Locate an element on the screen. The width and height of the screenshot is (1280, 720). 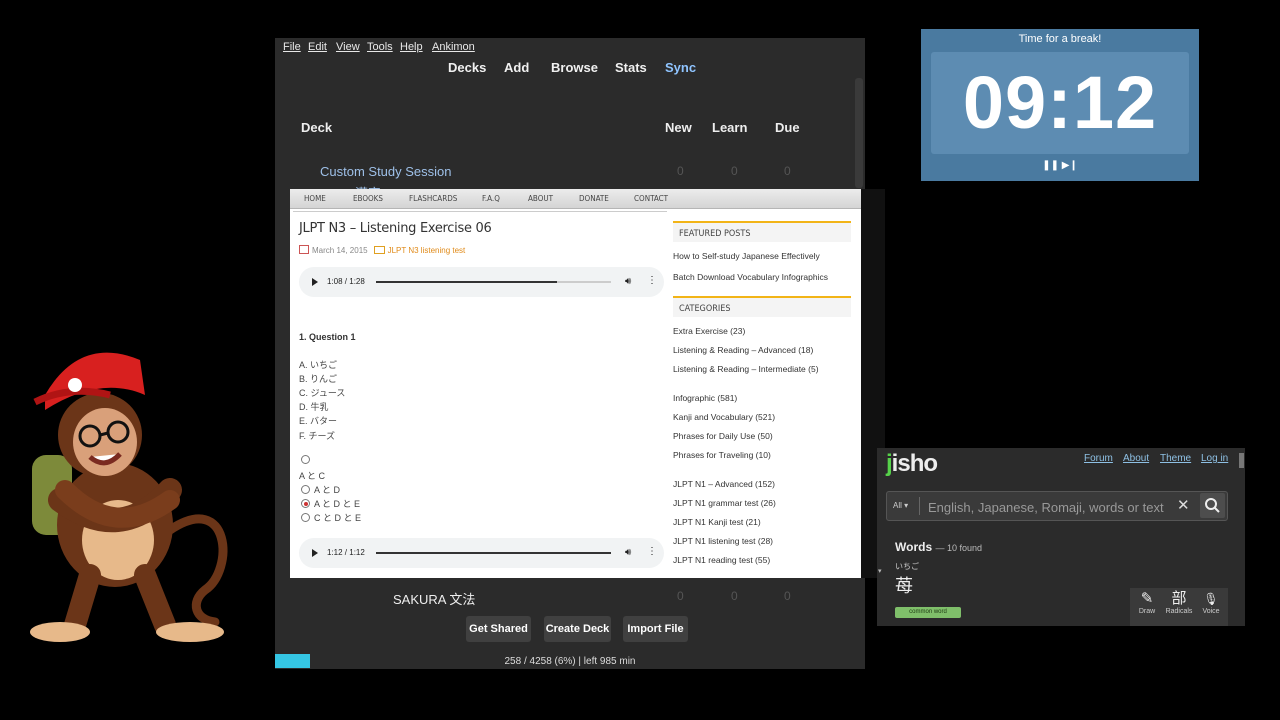
menu-ankimon: Ankimon is located at coordinates (453, 47).